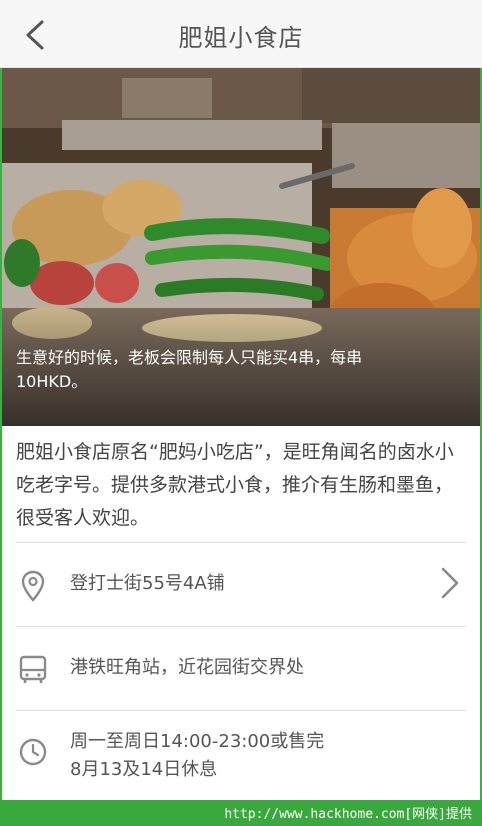  What do you see at coordinates (33, 752) in the screenshot?
I see `clock-icon` at bounding box center [33, 752].